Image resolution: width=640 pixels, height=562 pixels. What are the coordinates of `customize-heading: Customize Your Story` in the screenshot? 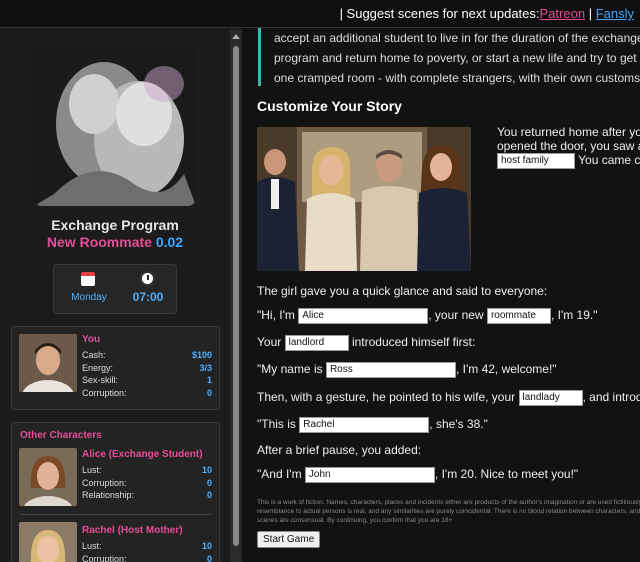 It's located at (329, 106).